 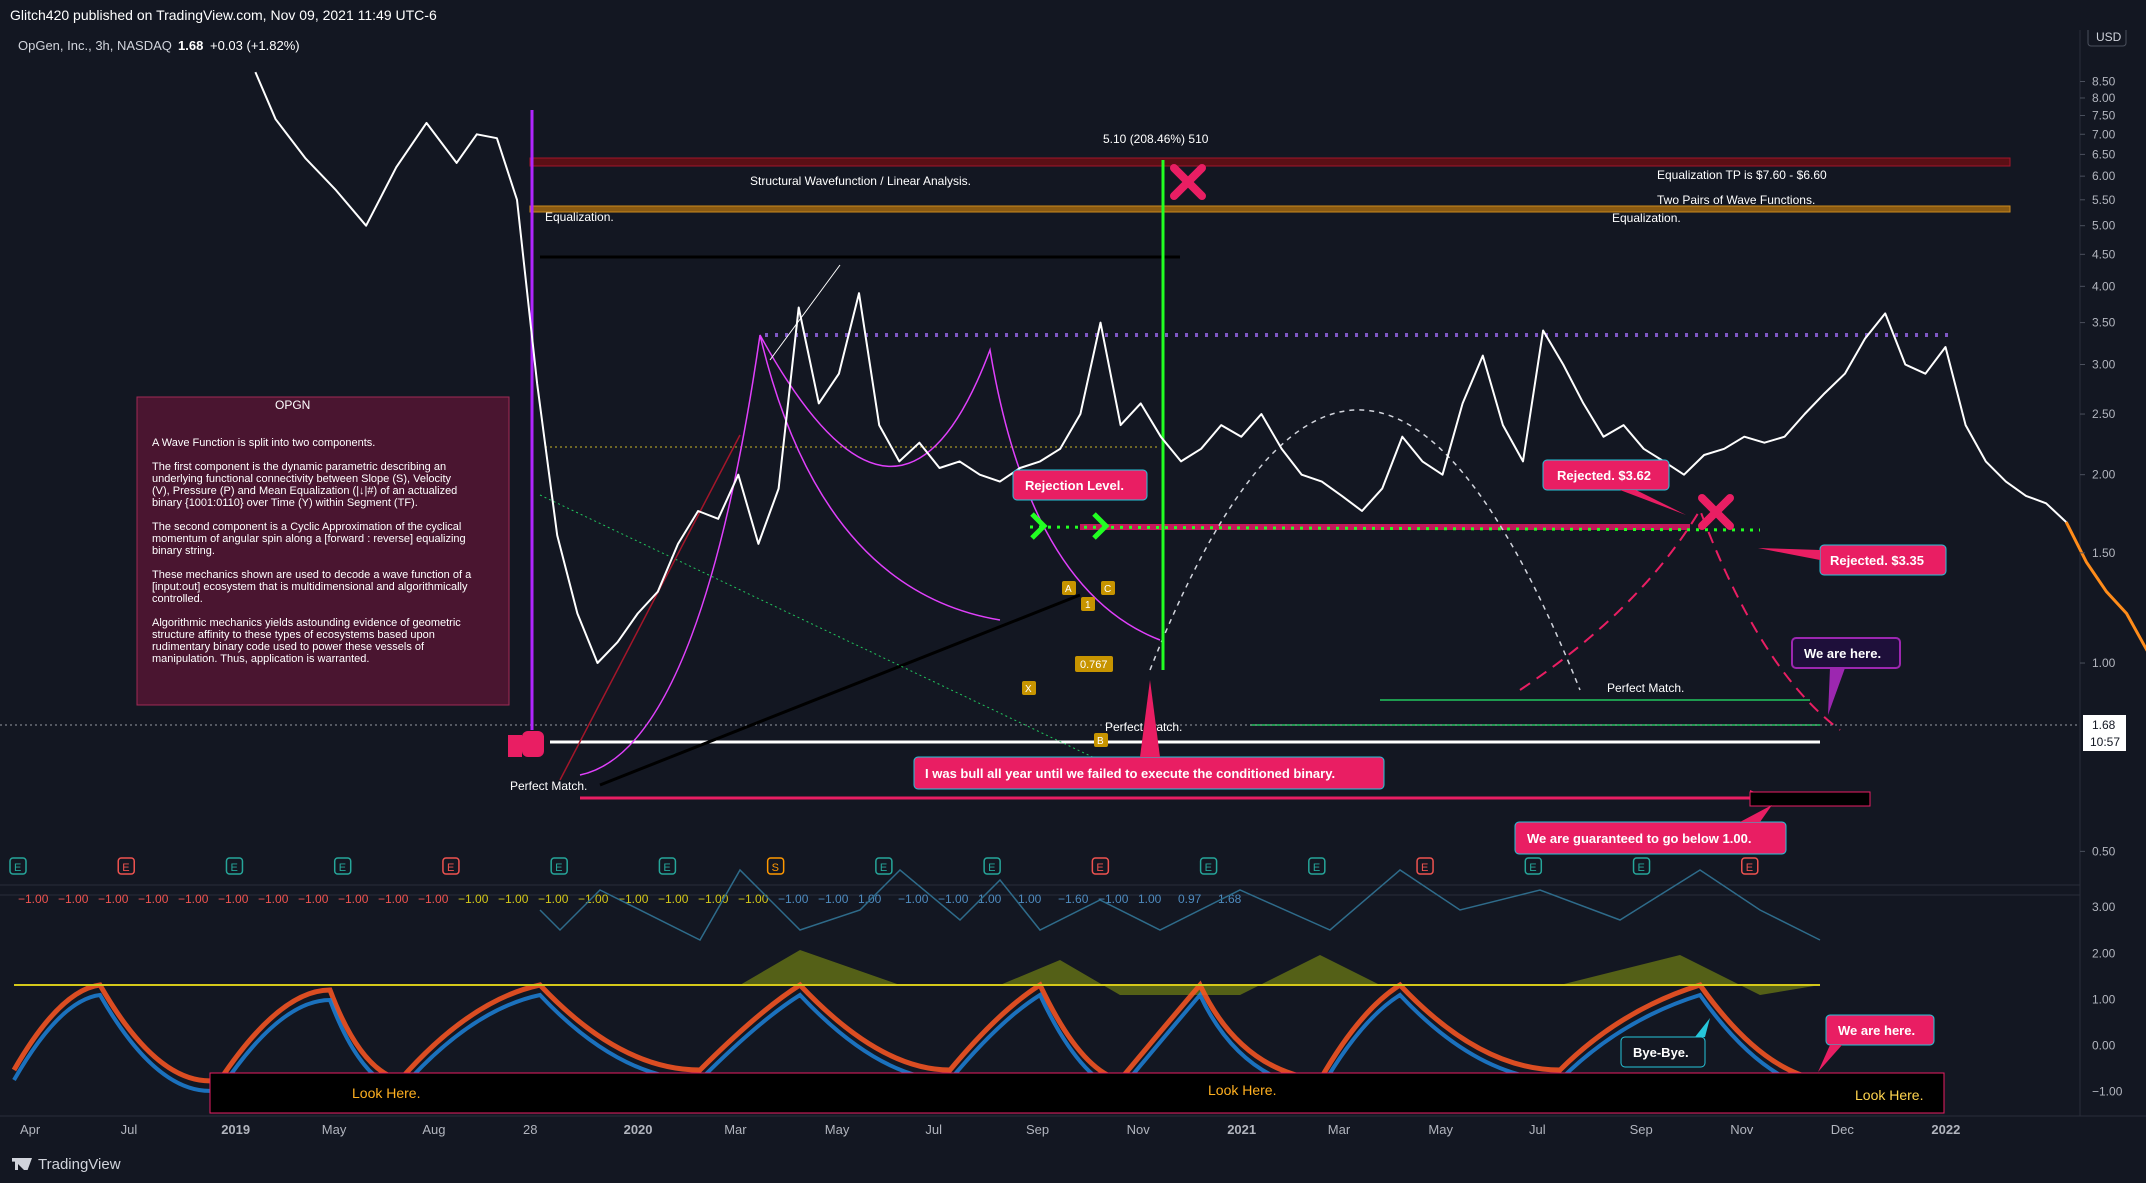 What do you see at coordinates (2104, 851) in the screenshot?
I see `price-tick-label: 0.50` at bounding box center [2104, 851].